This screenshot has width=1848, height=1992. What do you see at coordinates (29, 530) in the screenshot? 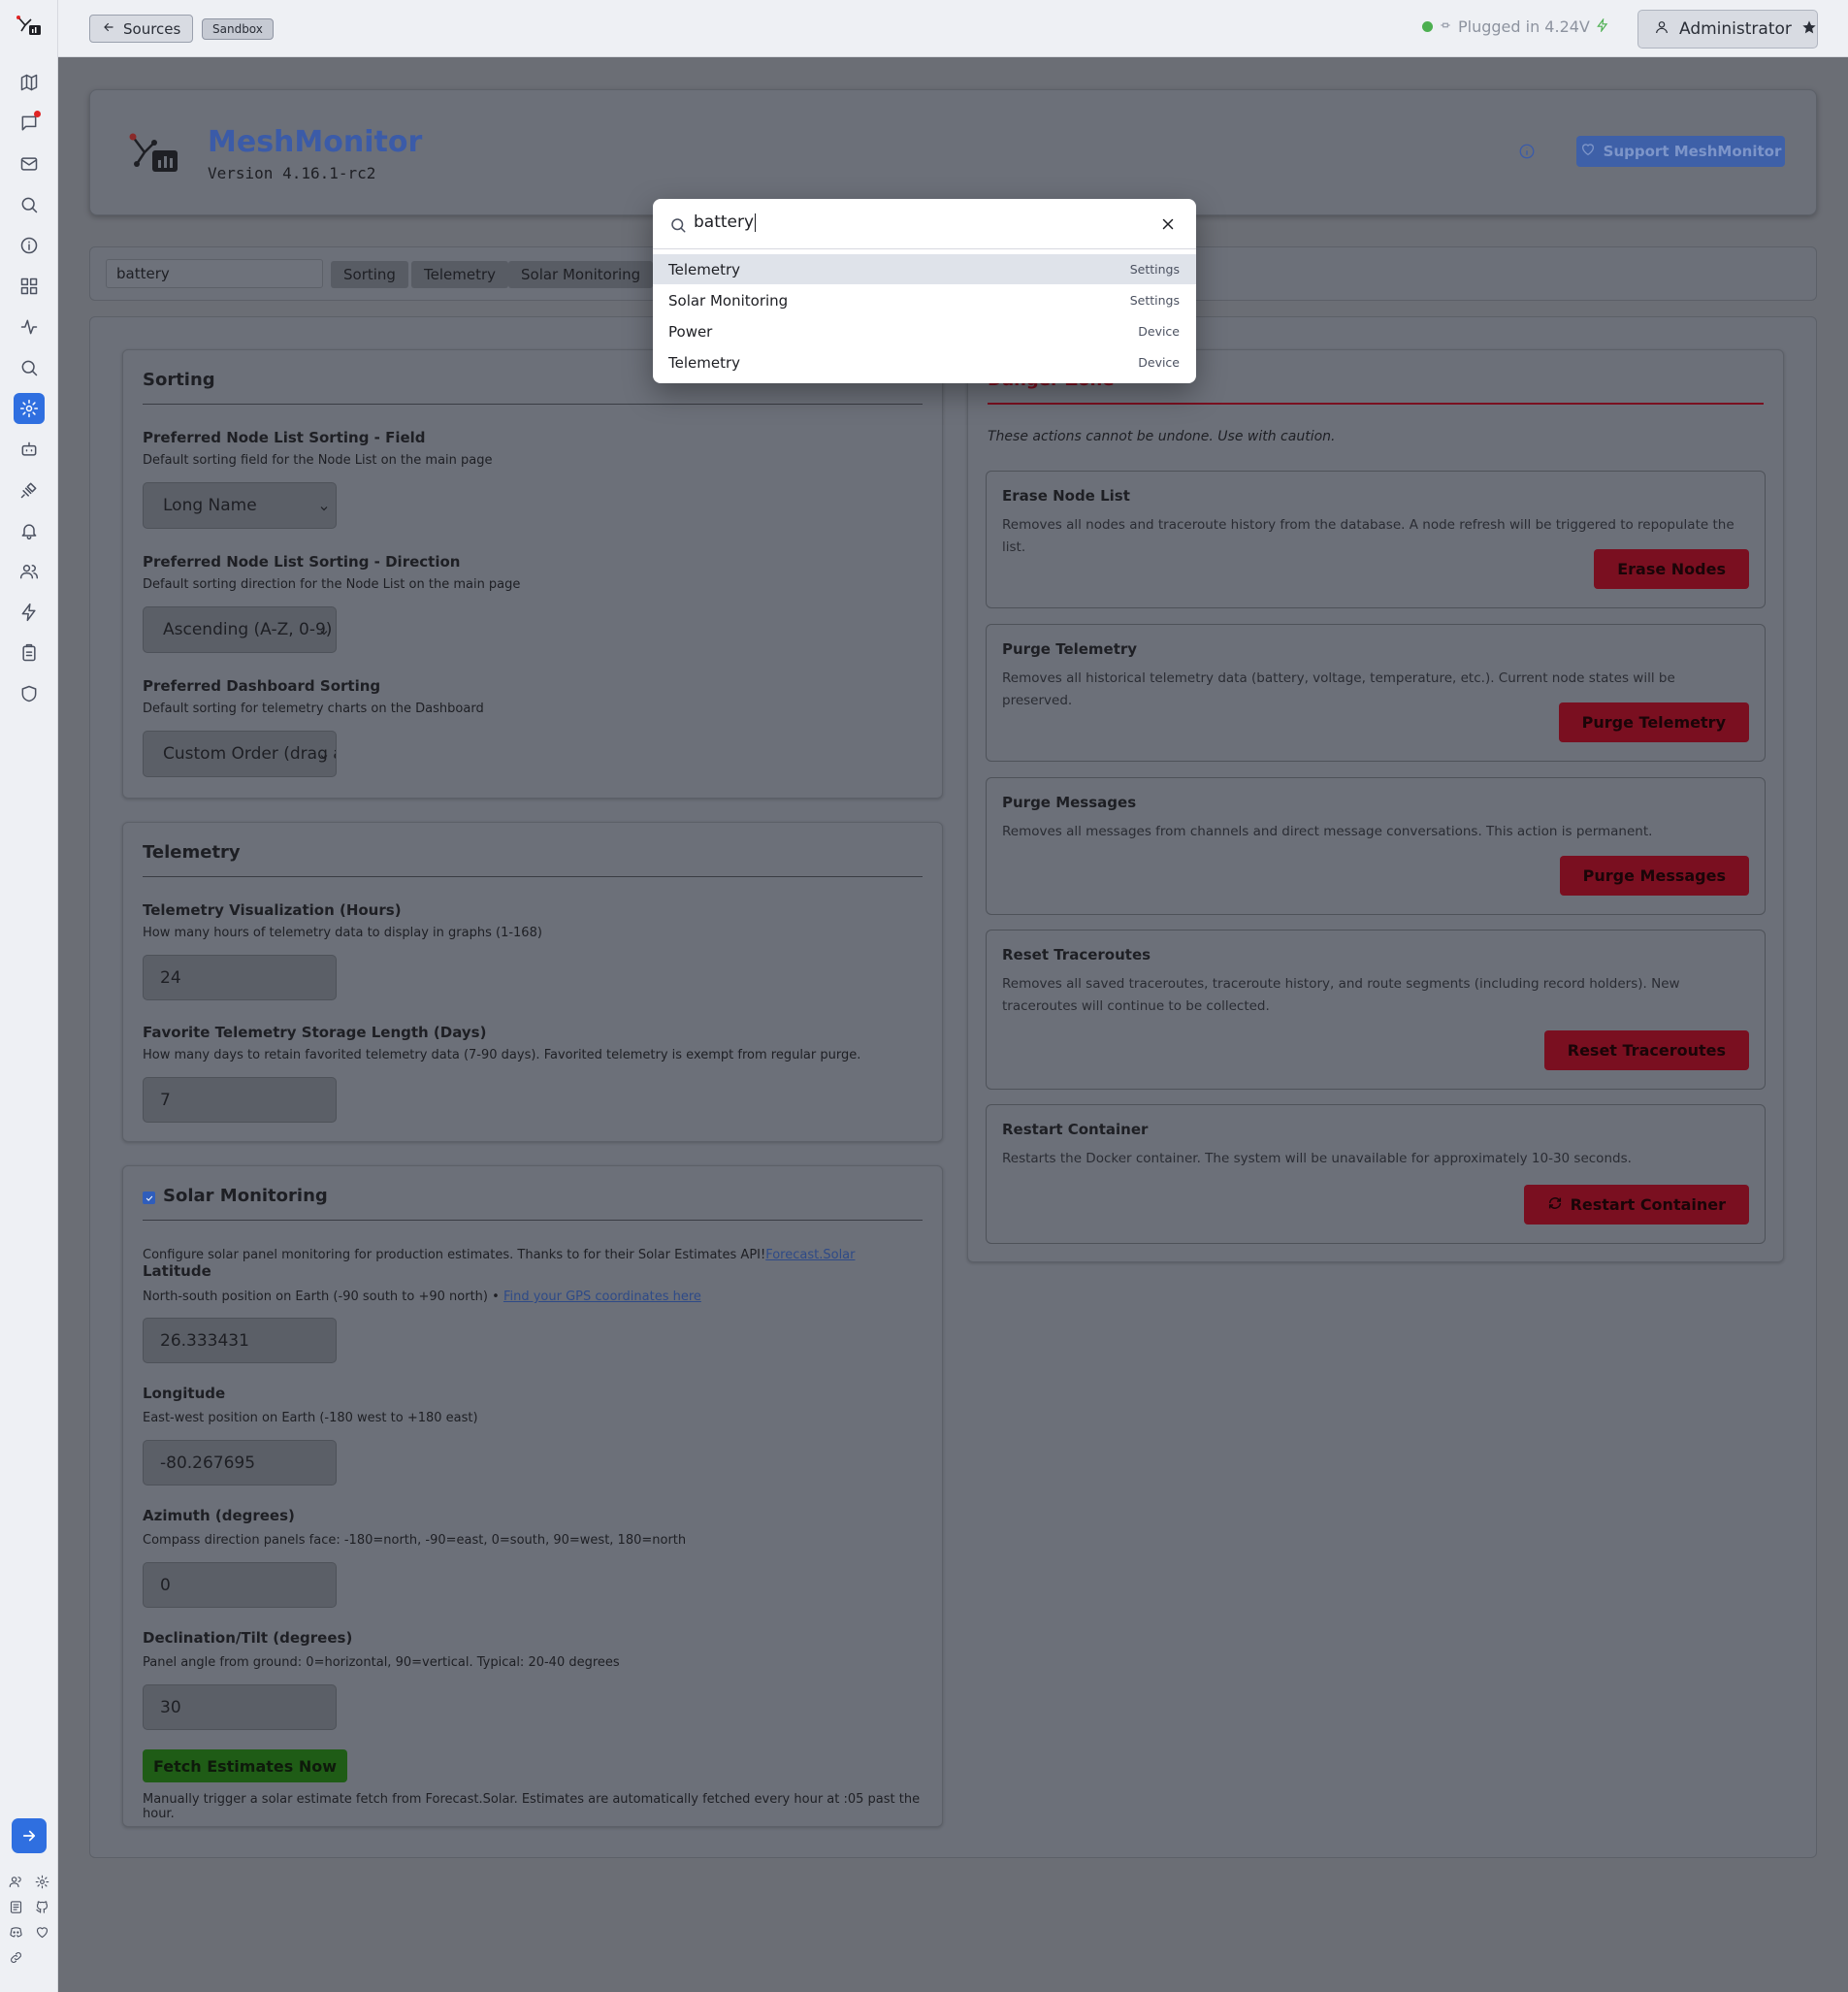
I see `notifications-bell-icon` at bounding box center [29, 530].